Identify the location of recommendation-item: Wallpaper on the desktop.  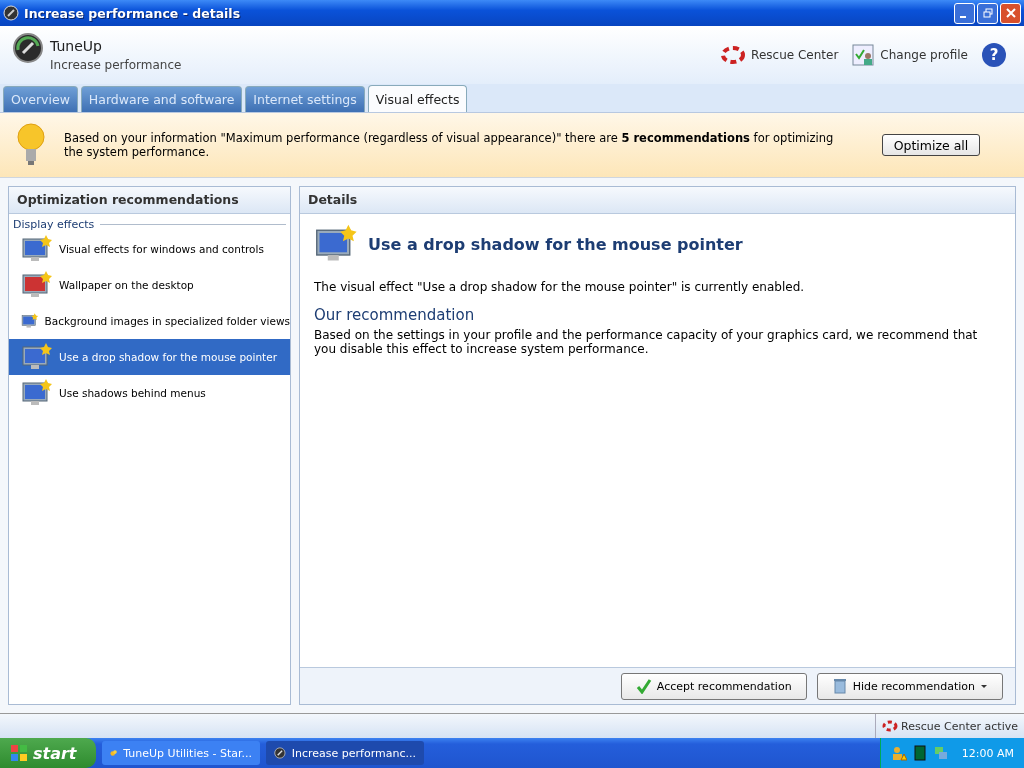
(149, 285).